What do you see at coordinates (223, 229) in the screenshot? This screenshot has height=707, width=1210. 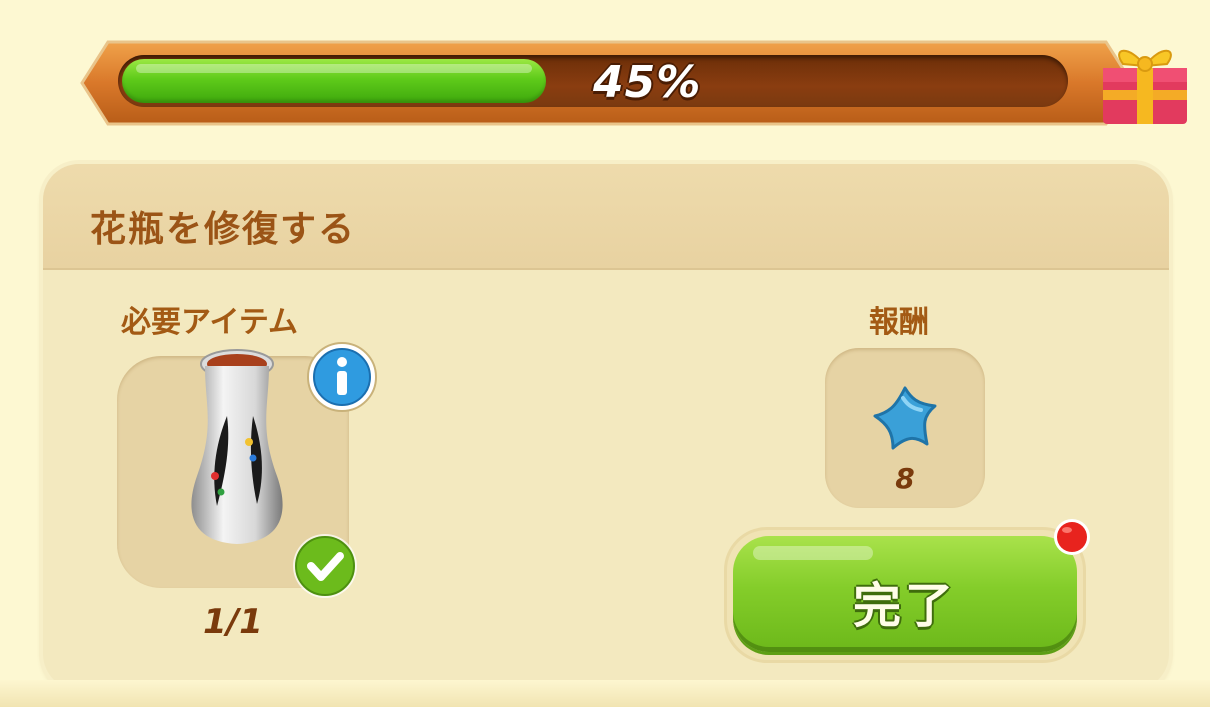 I see `task-title: 花瓶を修復する` at bounding box center [223, 229].